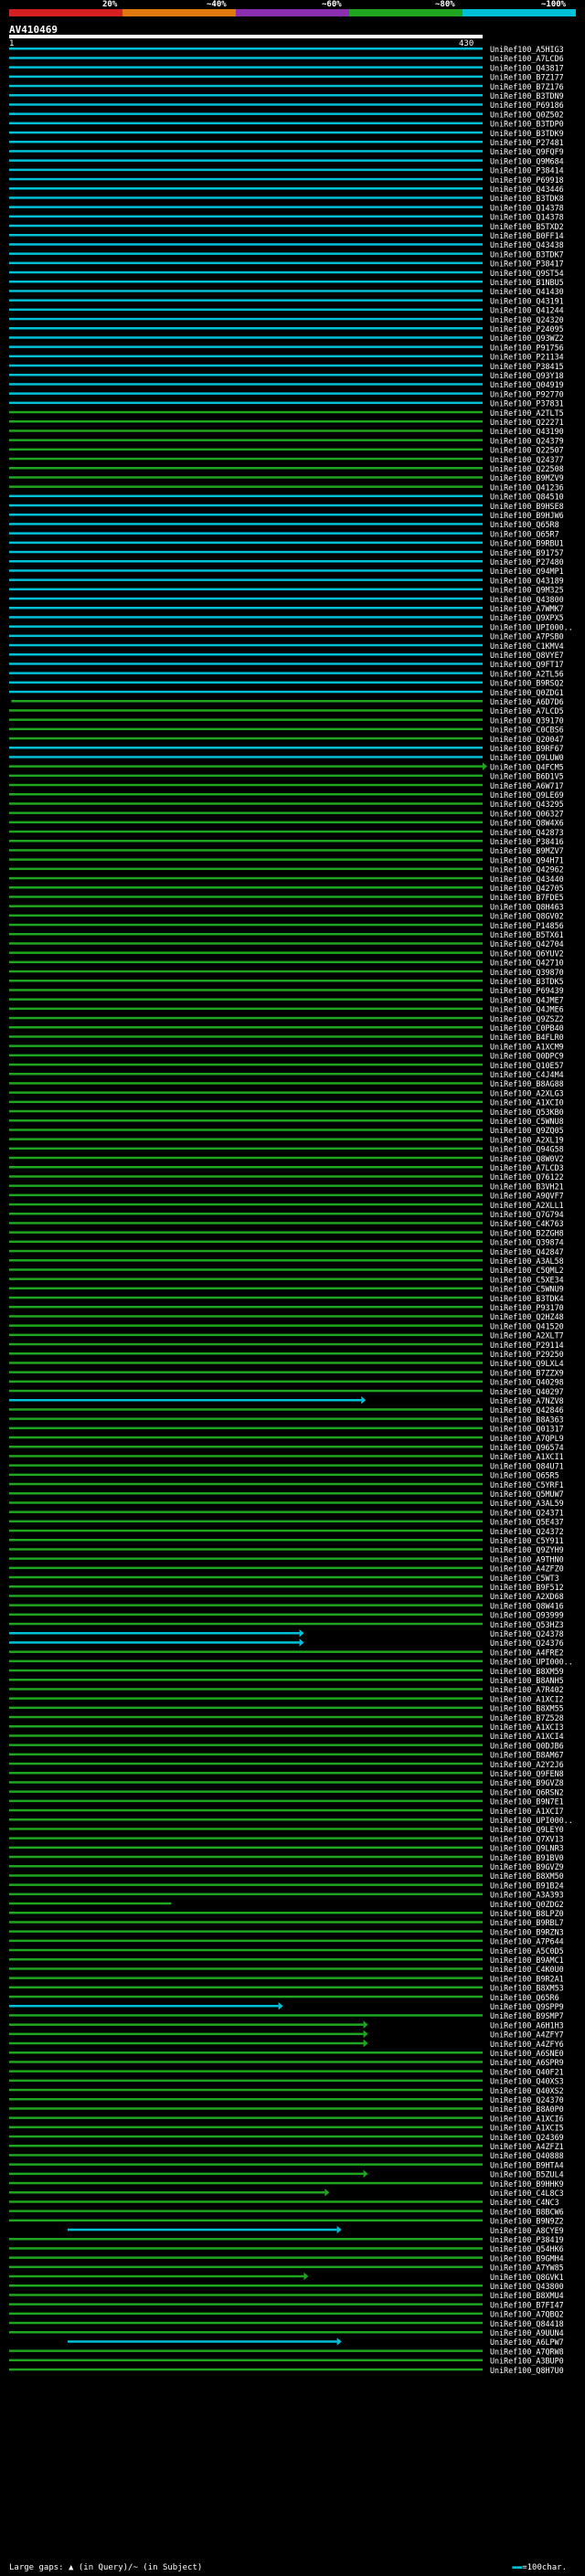 The width and height of the screenshot is (585, 2576). Describe the element at coordinates (286, 1698) in the screenshot. I see `hit-row: UniRef100_A1XCI2` at that location.